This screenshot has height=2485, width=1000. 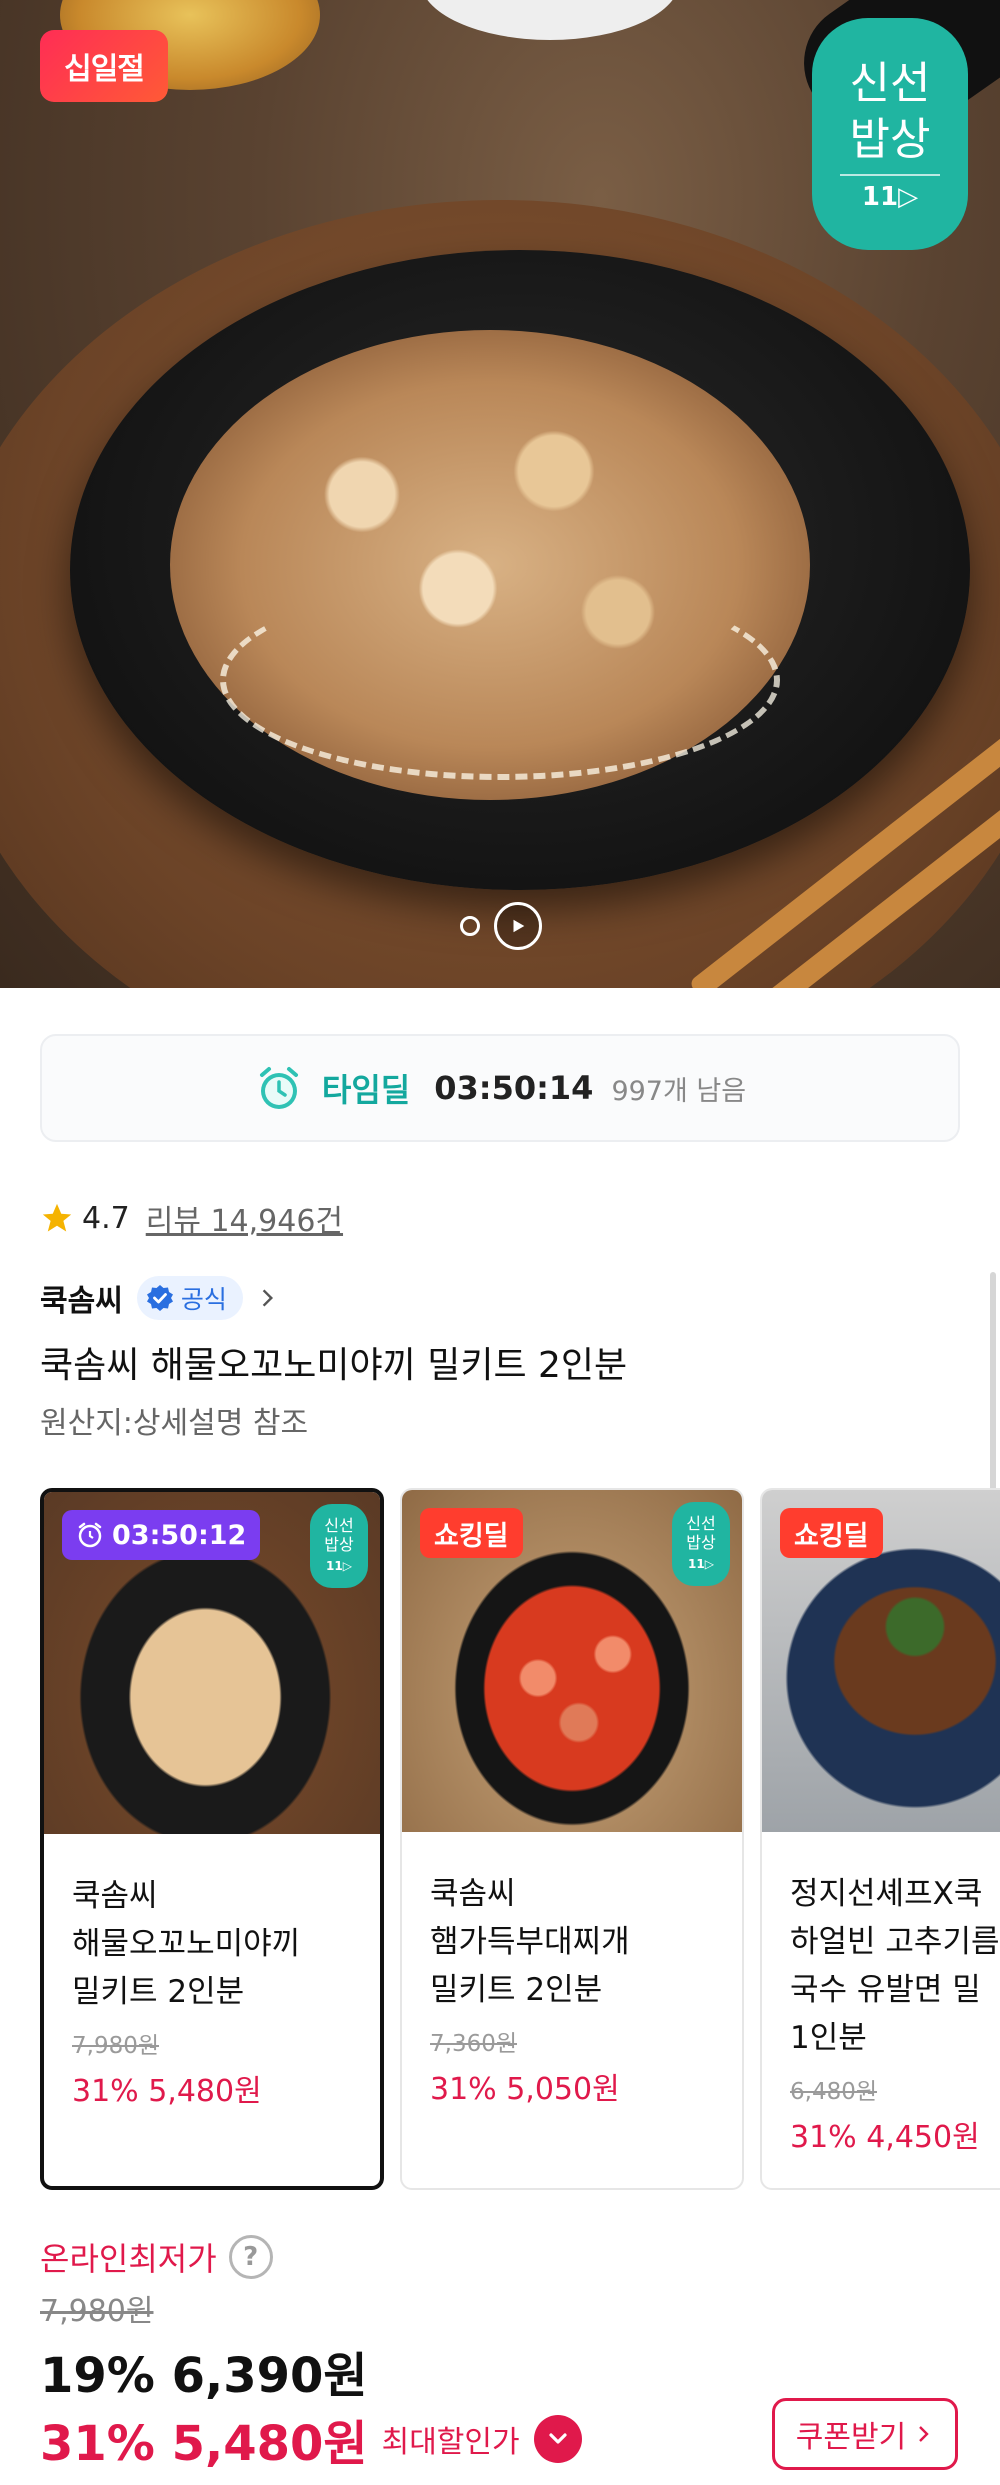 What do you see at coordinates (834, 2092) in the screenshot?
I see `product-card-original-price: 6,480원` at bounding box center [834, 2092].